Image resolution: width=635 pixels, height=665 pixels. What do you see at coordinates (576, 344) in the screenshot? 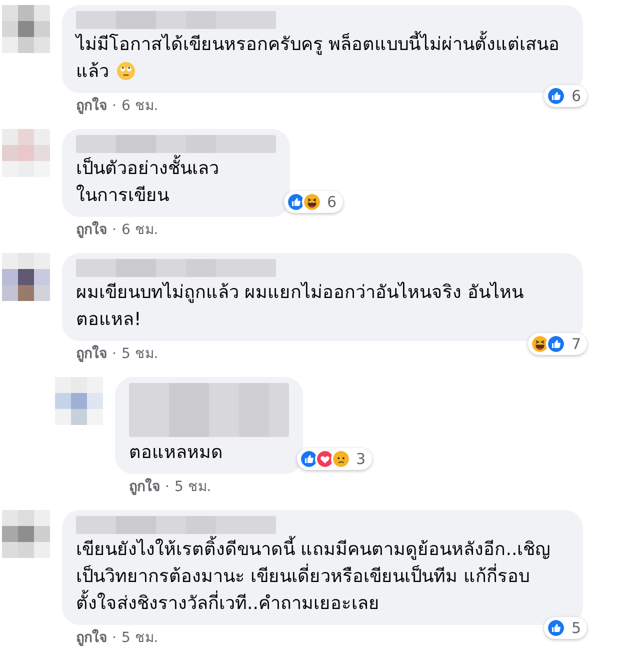
I see `reaction-count: 7` at bounding box center [576, 344].